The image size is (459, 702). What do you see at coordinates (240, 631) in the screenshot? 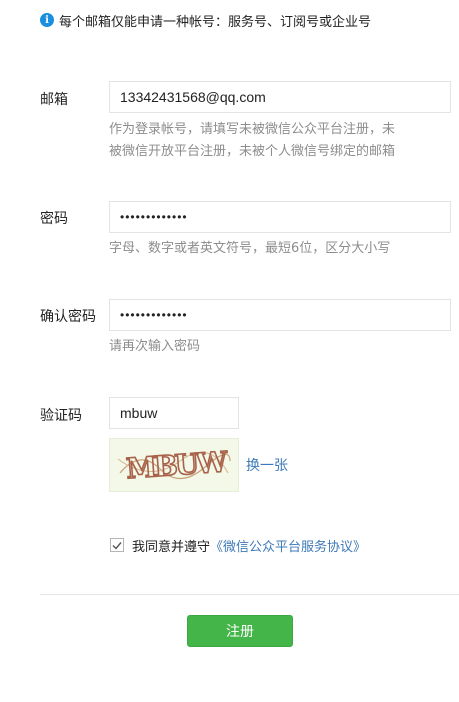
I see `register-button: 注册` at bounding box center [240, 631].